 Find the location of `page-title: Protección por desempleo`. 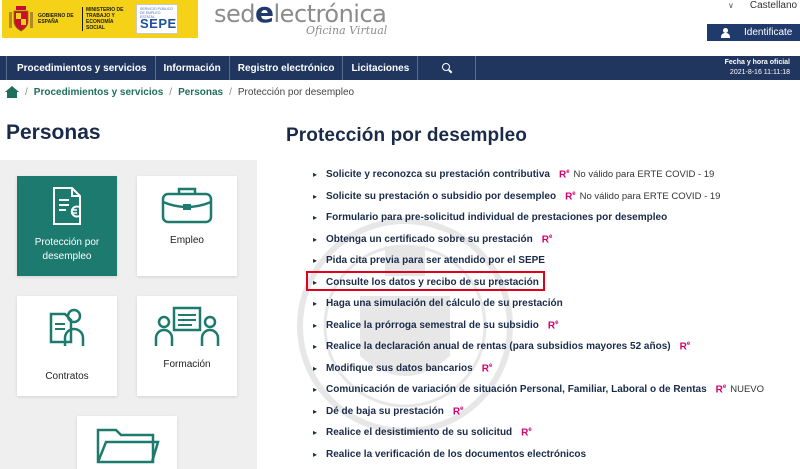

page-title: Protección por desempleo is located at coordinates (407, 135).